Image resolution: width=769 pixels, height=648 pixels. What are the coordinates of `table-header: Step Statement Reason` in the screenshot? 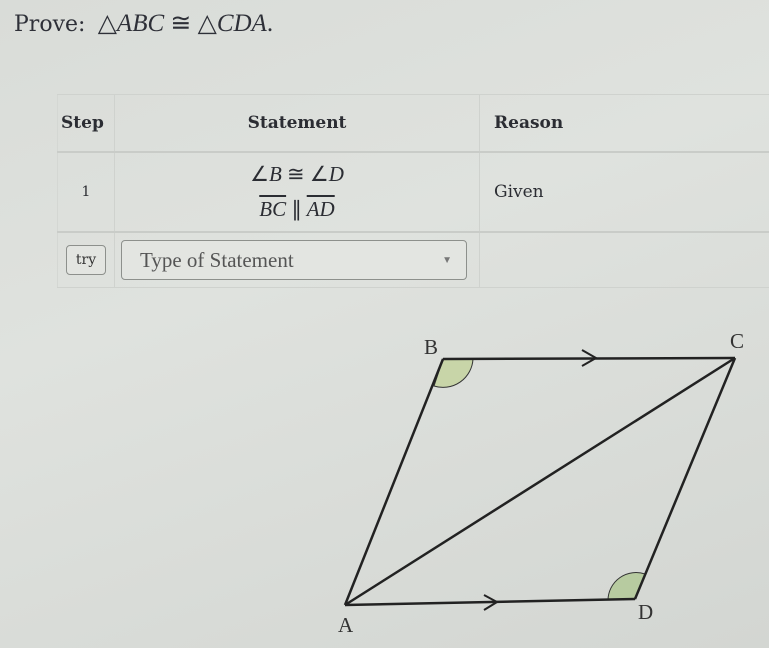 It's located at (413, 123).